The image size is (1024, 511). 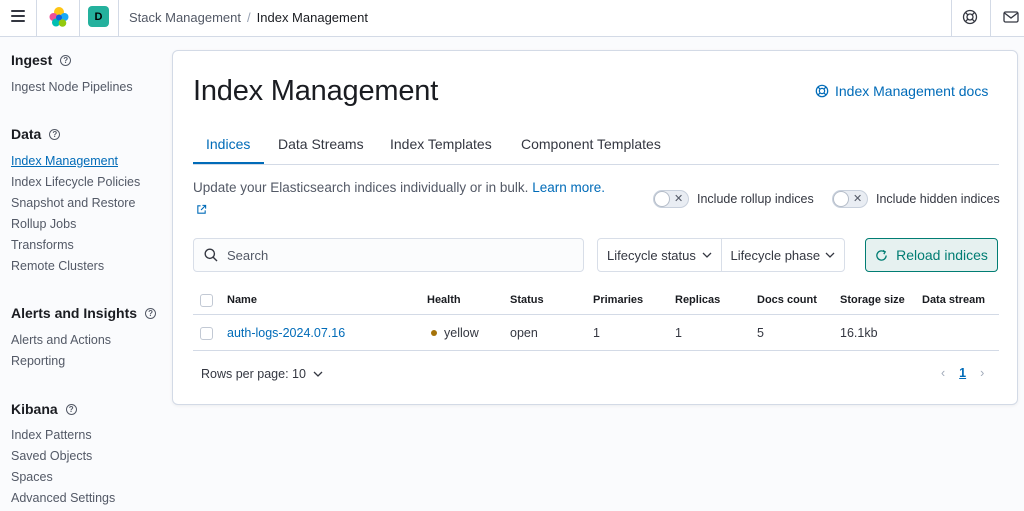 I want to click on filter-label: Lifecycle phase, so click(x=775, y=255).